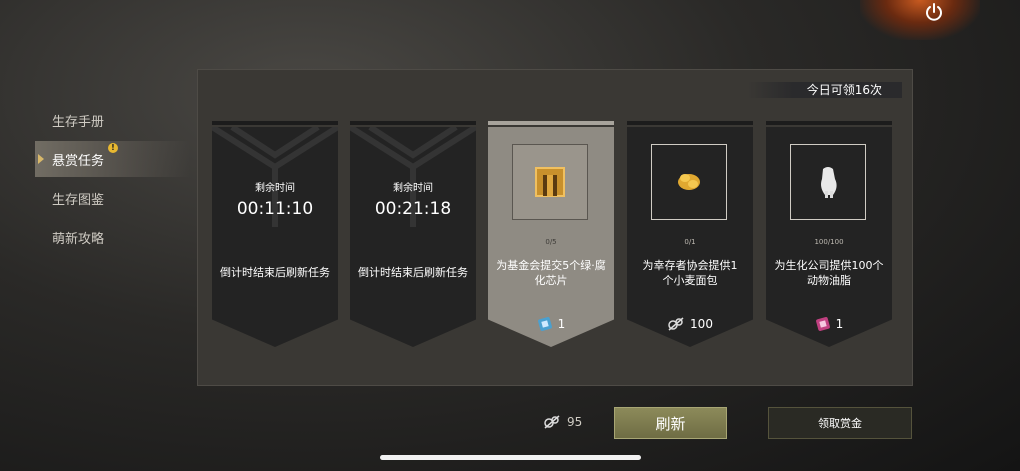  What do you see at coordinates (670, 423) in the screenshot?
I see `refresh-button: 刷新` at bounding box center [670, 423].